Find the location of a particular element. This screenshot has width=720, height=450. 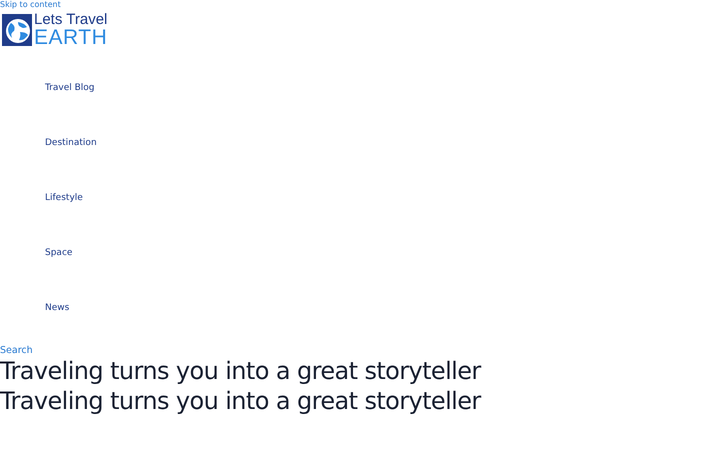

nav-link: Travel Blog is located at coordinates (70, 87).